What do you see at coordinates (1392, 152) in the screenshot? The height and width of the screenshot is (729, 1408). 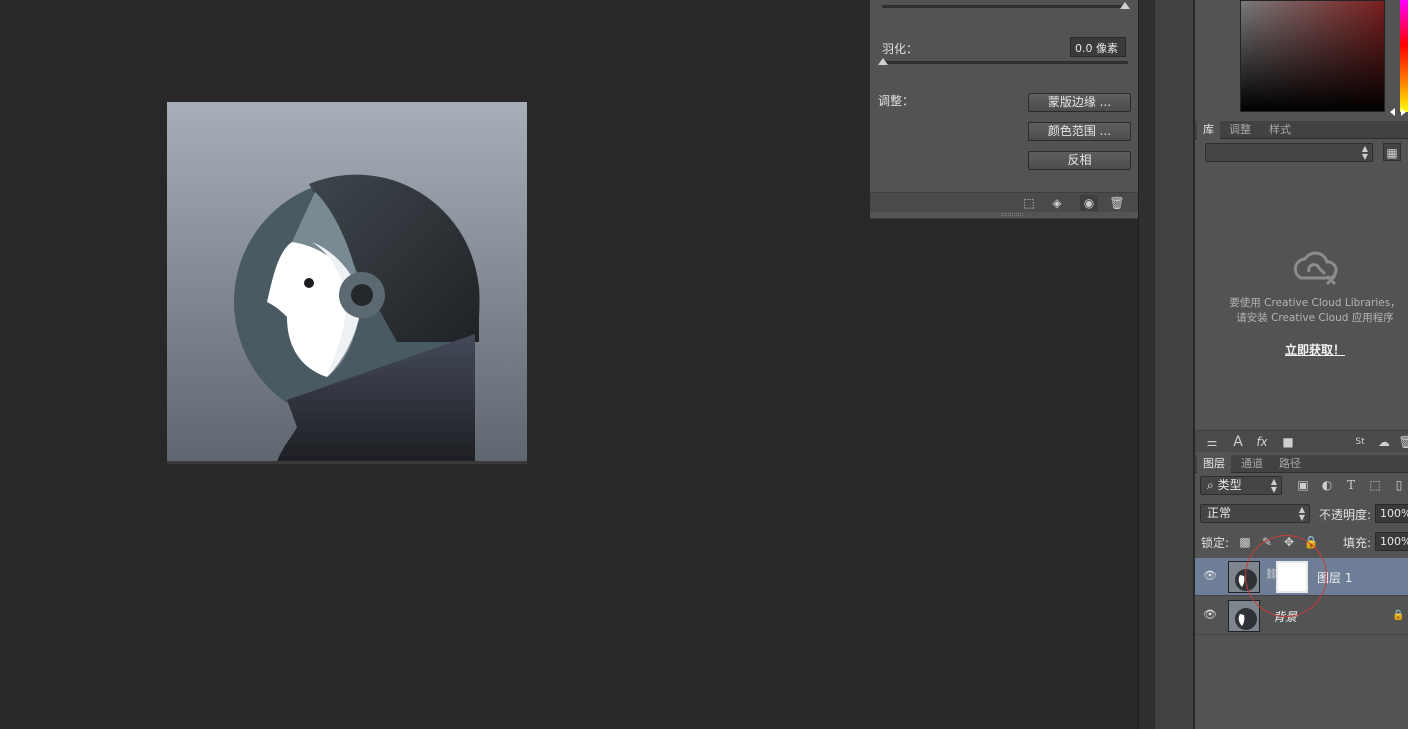 I see `grid-view-icon: ▦` at bounding box center [1392, 152].